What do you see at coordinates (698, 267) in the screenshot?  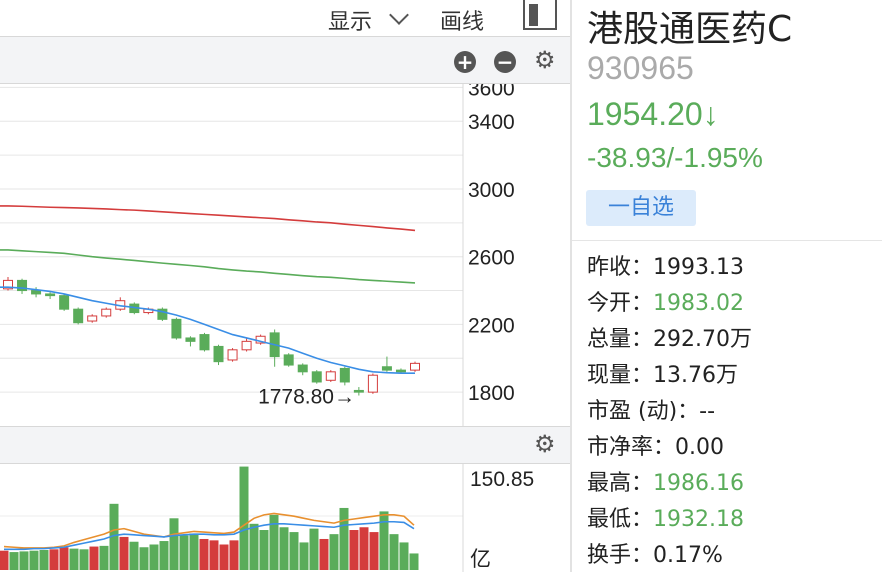 I see `stat-value: 1993.13` at bounding box center [698, 267].